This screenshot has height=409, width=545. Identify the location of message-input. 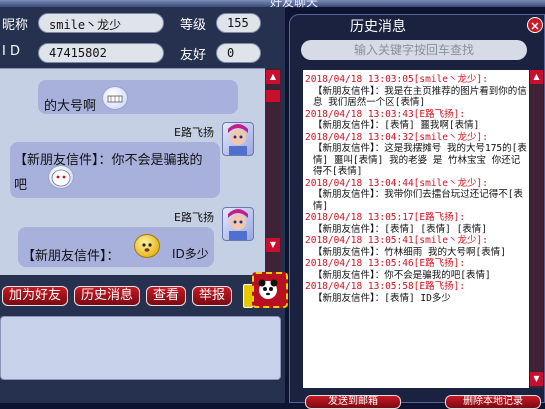
(140, 348).